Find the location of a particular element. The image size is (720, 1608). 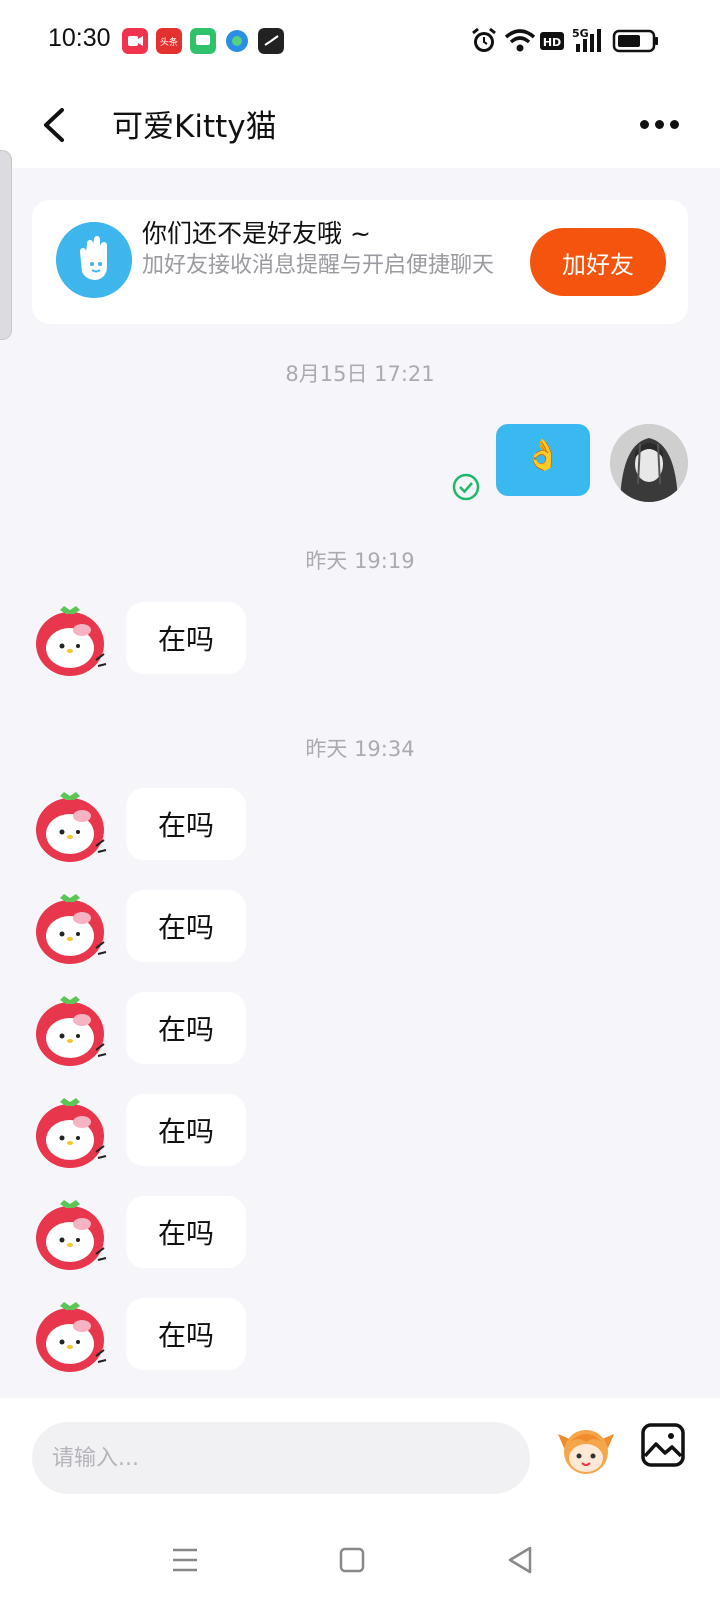

svg-text: 头条 is located at coordinates (169, 42).